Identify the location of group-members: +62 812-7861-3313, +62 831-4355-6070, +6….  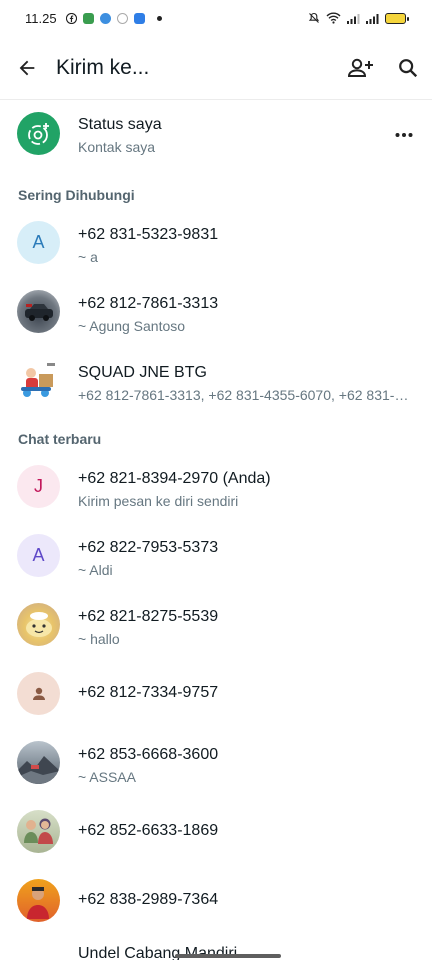
(246, 395).